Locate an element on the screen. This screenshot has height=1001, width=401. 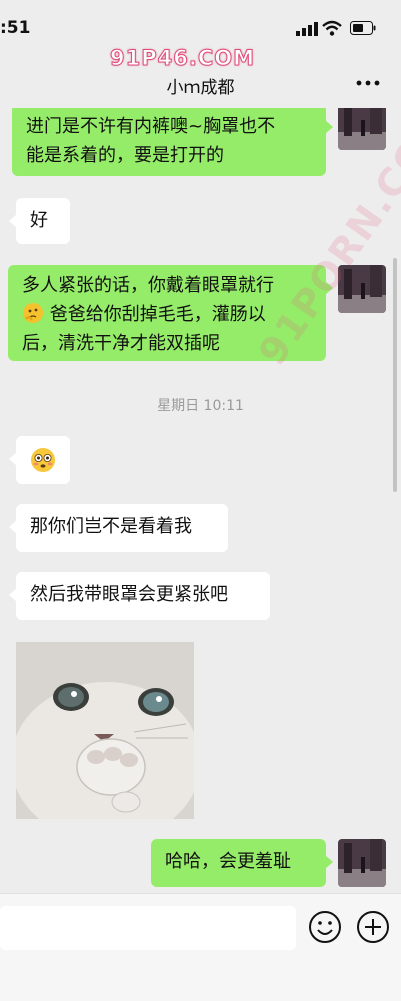
cellular-signal-icon is located at coordinates (307, 29).